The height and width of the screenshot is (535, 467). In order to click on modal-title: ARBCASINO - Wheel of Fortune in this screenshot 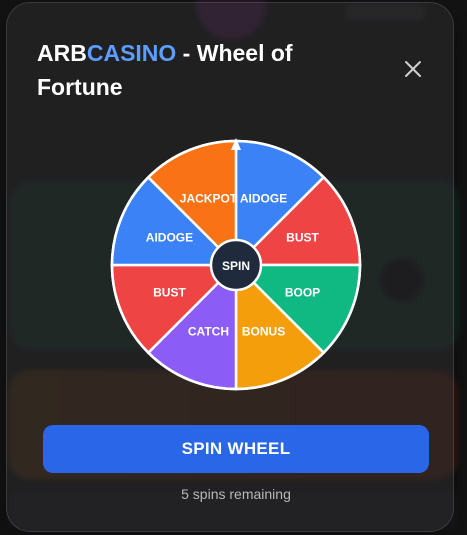, I will do `click(202, 70)`.